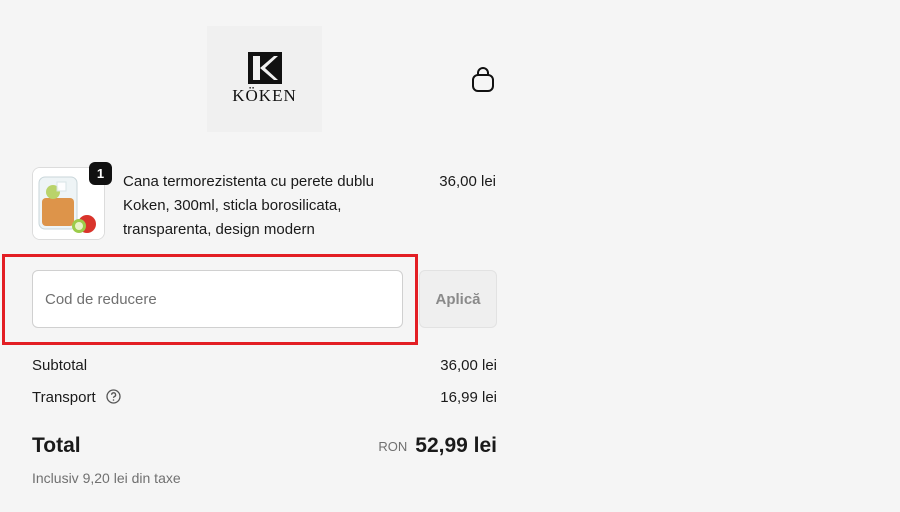 Image resolution: width=900 pixels, height=512 pixels. I want to click on shipping-label: Transport, so click(64, 397).